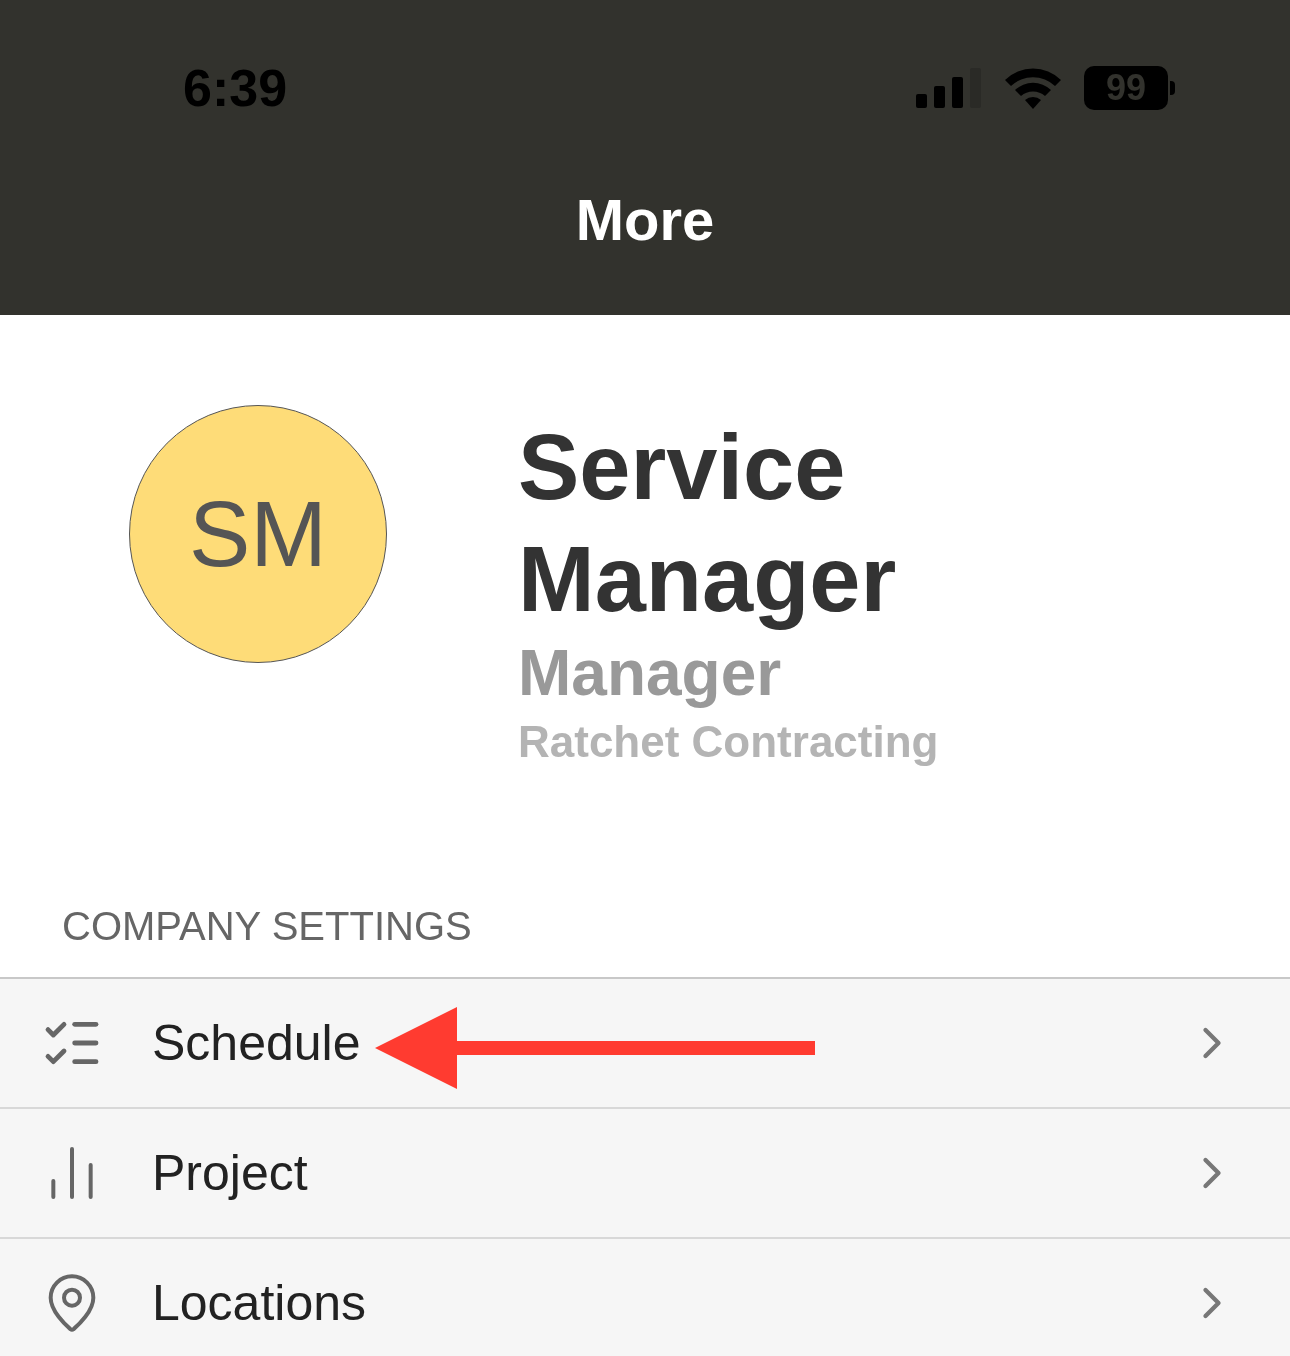 The image size is (1290, 1356). What do you see at coordinates (645, 220) in the screenshot?
I see `page-title: More` at bounding box center [645, 220].